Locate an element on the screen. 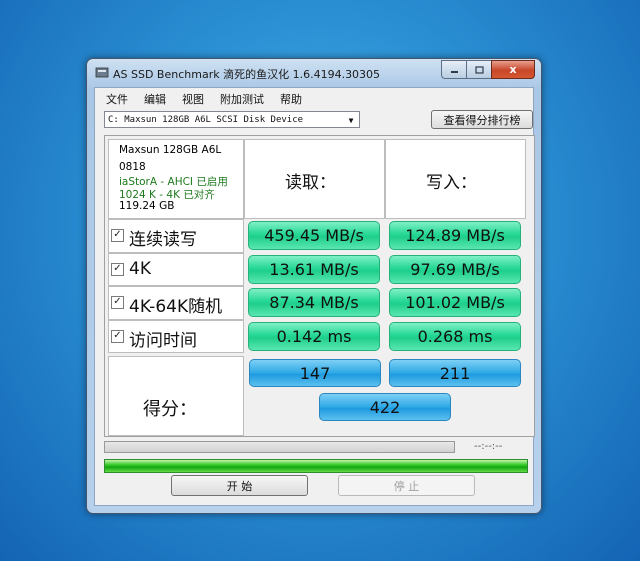  close-icon: x is located at coordinates (513, 69).